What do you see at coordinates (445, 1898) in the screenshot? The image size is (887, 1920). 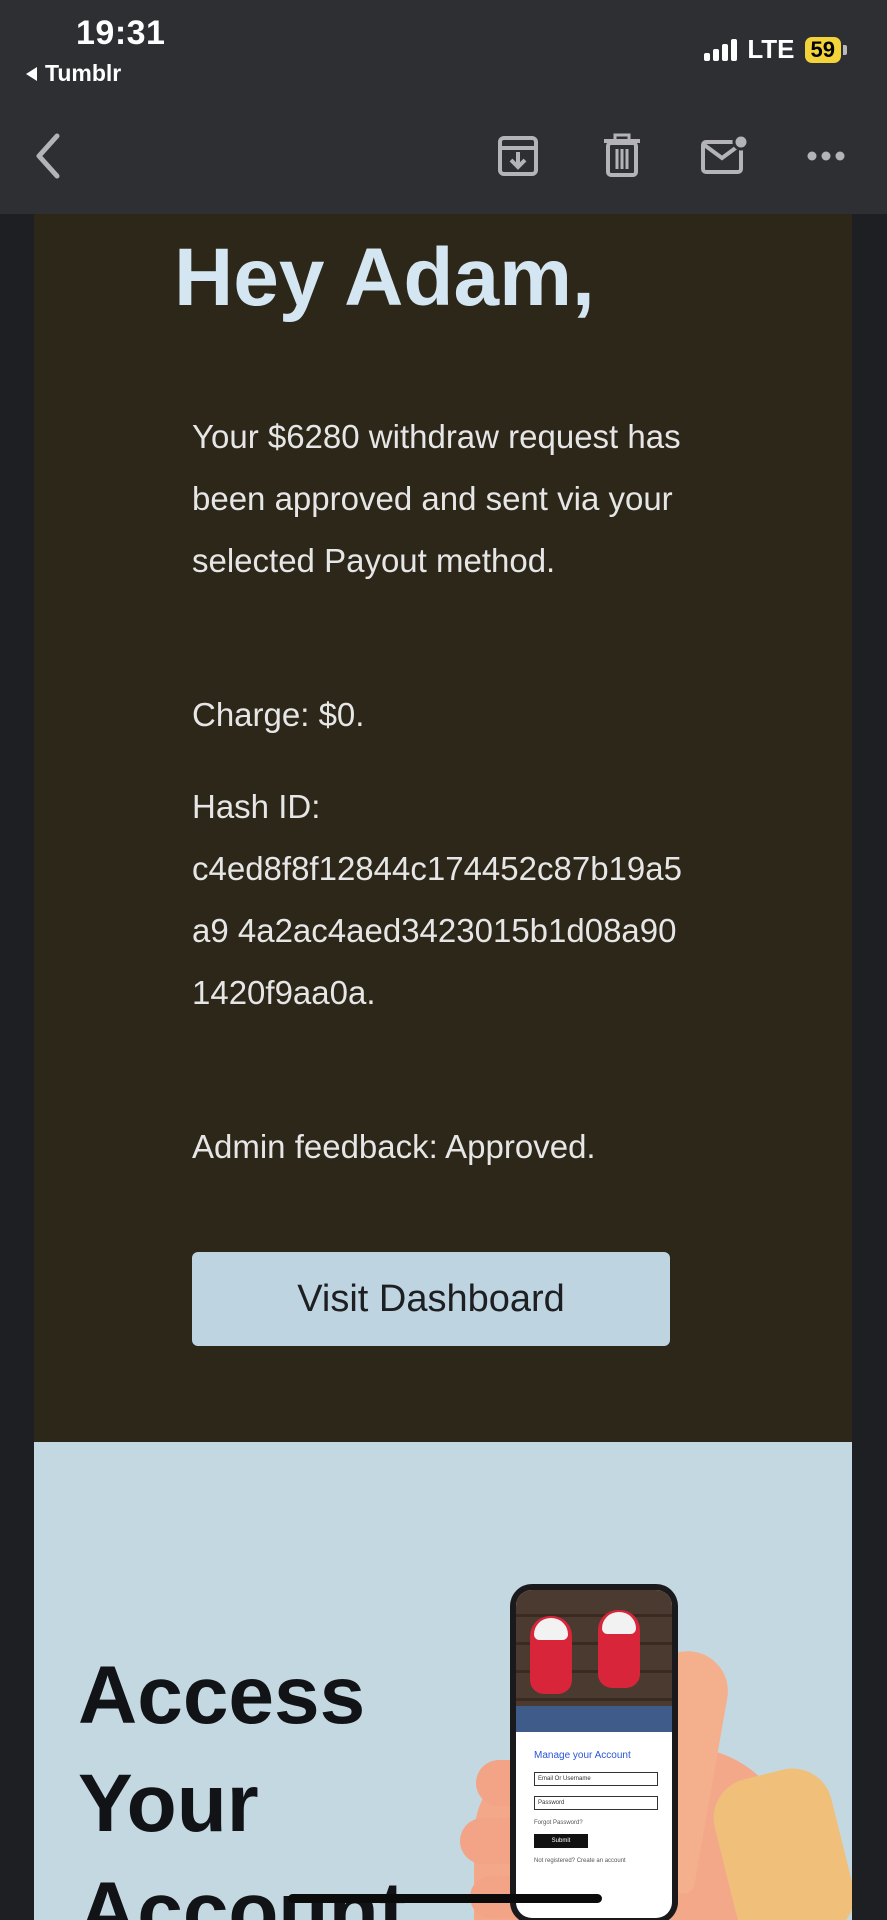 I see `home-indicator` at bounding box center [445, 1898].